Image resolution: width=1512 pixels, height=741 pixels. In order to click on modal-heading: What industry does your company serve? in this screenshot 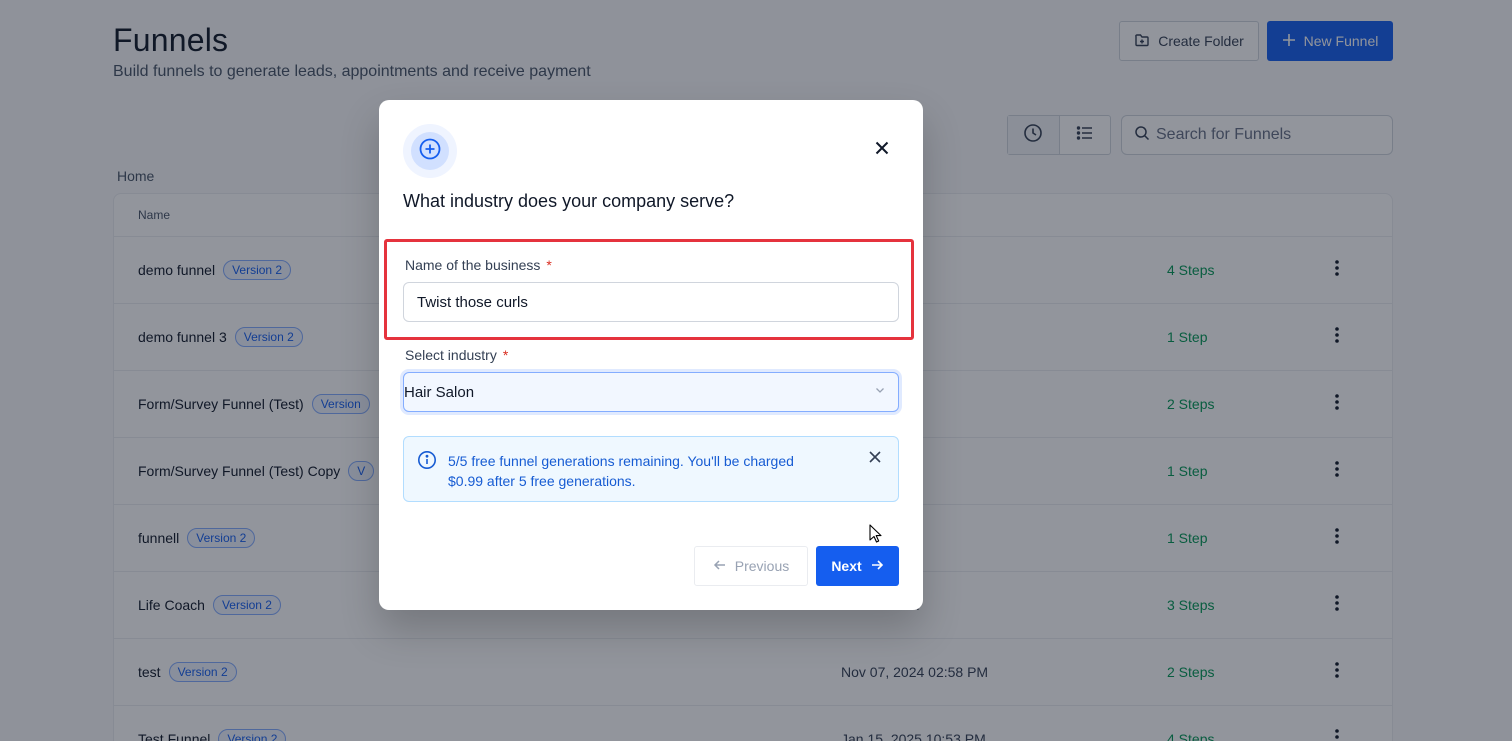, I will do `click(569, 201)`.